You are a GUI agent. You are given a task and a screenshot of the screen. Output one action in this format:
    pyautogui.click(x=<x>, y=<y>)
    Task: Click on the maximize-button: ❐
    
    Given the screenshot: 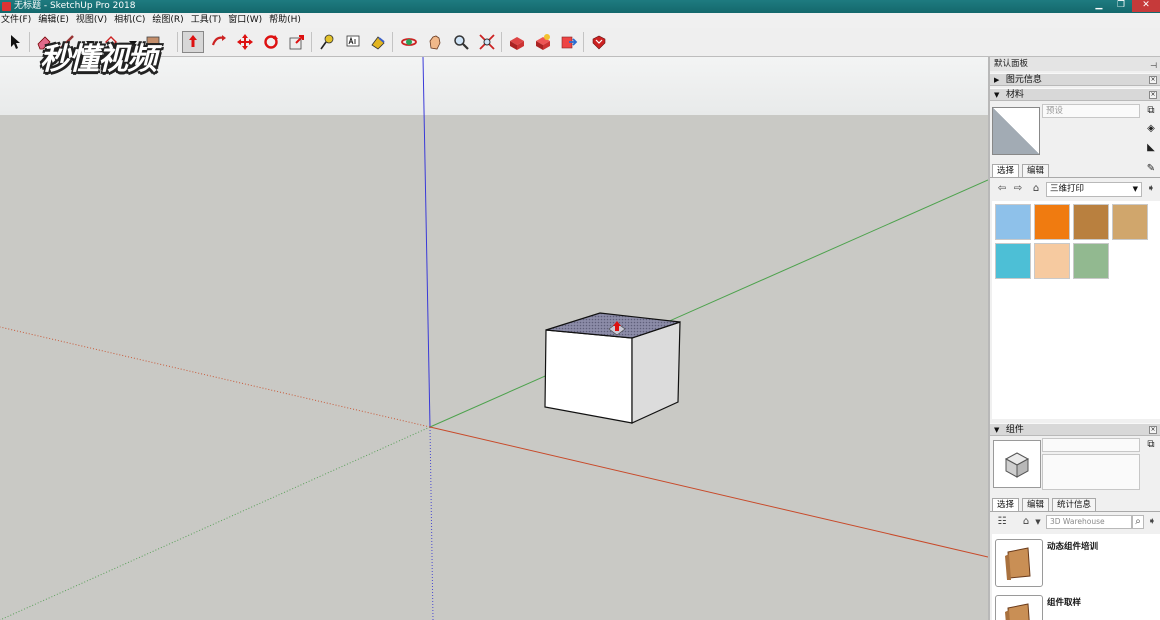 What is the action you would take?
    pyautogui.click(x=1121, y=6)
    